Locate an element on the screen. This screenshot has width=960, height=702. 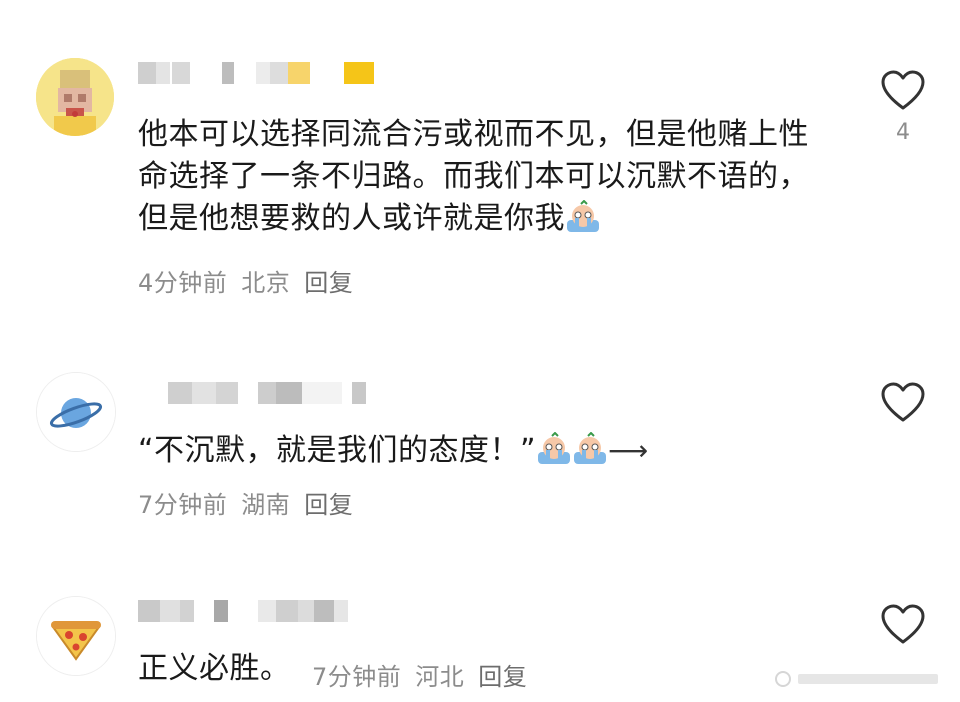
like-count: 4 is located at coordinates (903, 132).